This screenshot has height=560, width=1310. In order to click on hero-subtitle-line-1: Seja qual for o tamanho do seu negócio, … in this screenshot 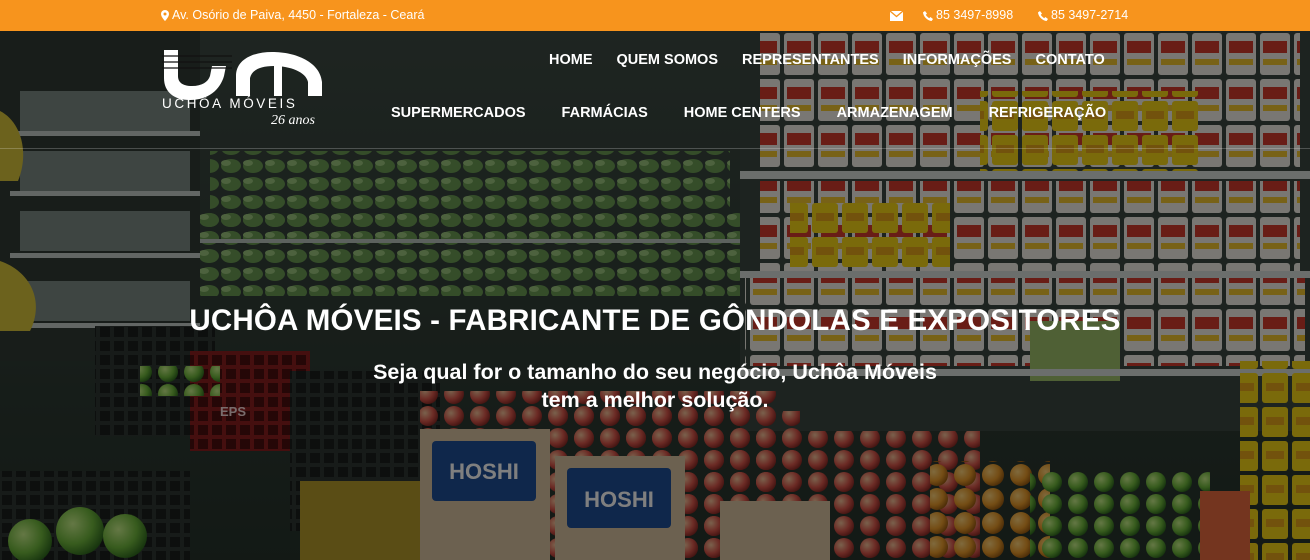, I will do `click(655, 372)`.